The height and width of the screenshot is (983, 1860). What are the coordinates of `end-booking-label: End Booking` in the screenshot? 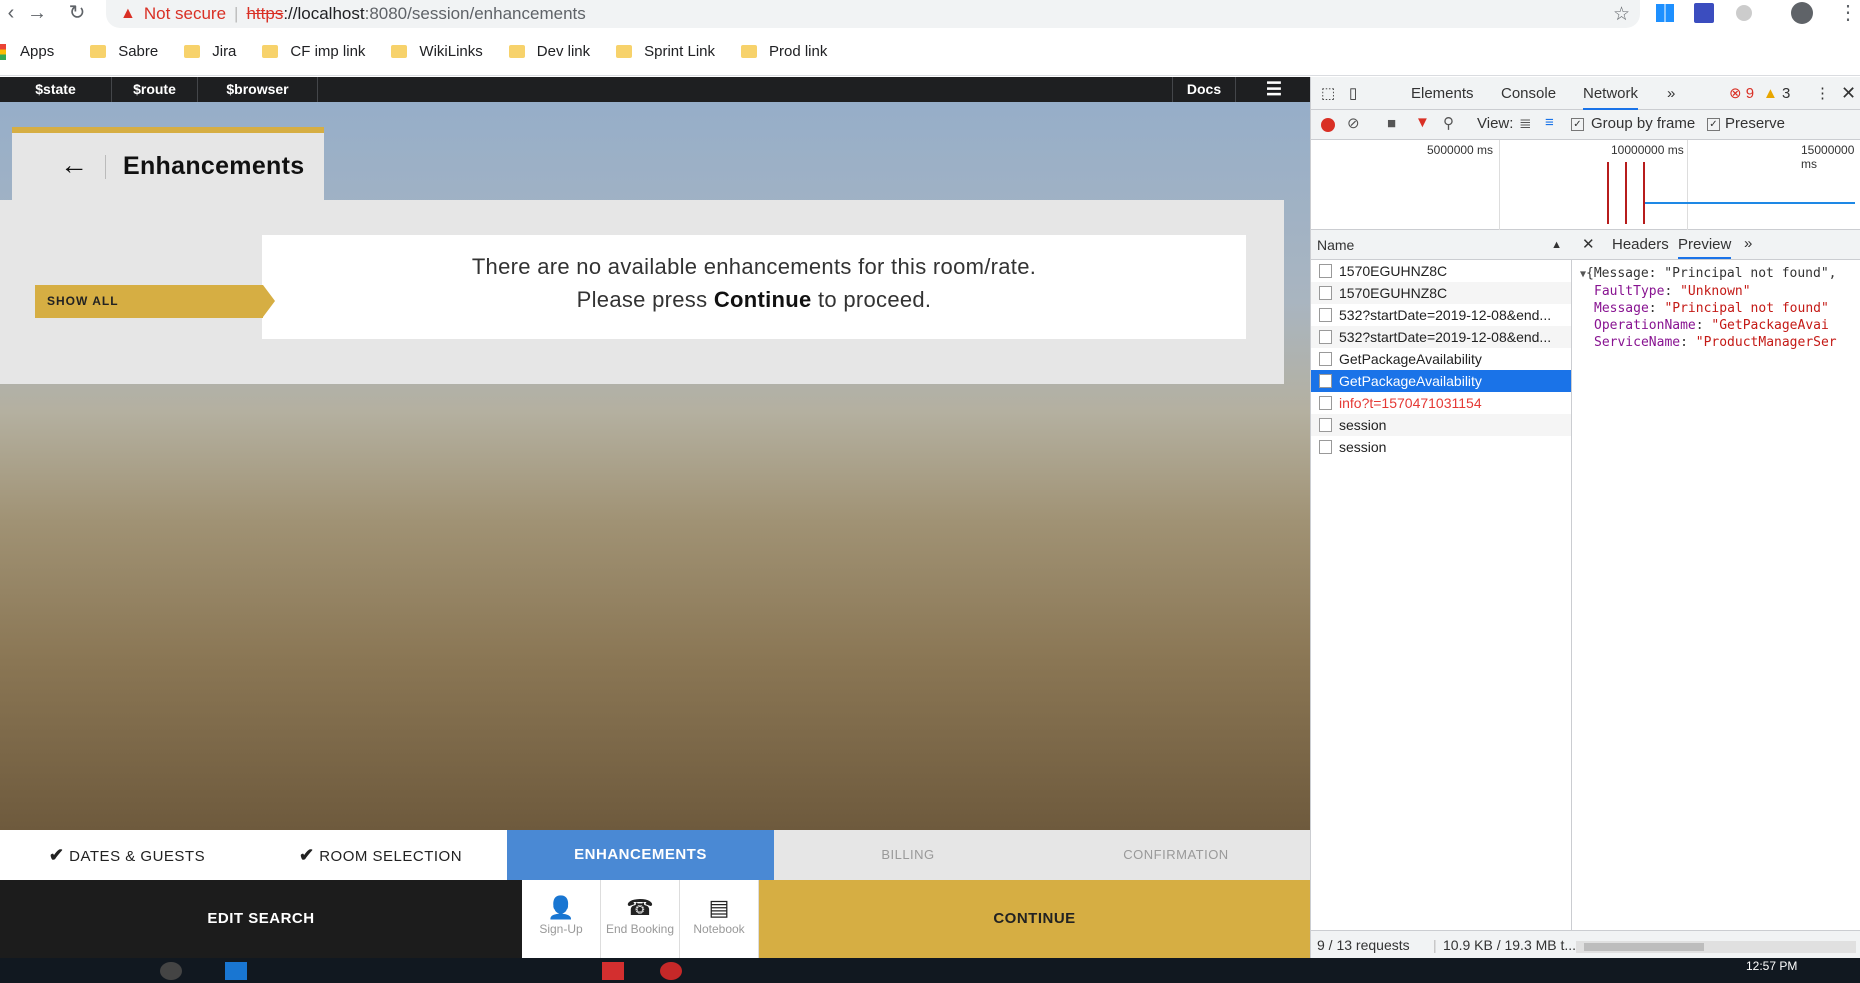 It's located at (640, 929).